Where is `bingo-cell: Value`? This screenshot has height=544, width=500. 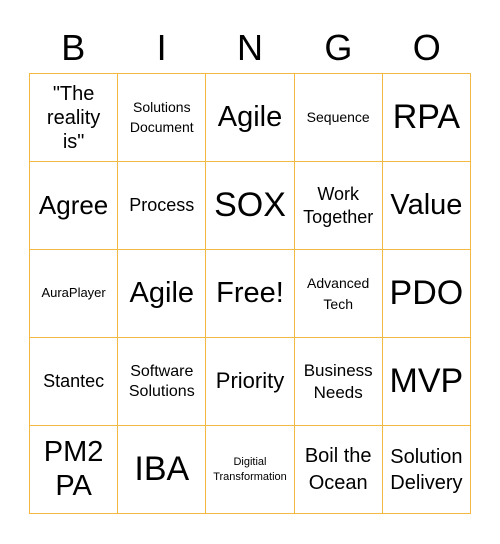
bingo-cell: Value is located at coordinates (425, 205).